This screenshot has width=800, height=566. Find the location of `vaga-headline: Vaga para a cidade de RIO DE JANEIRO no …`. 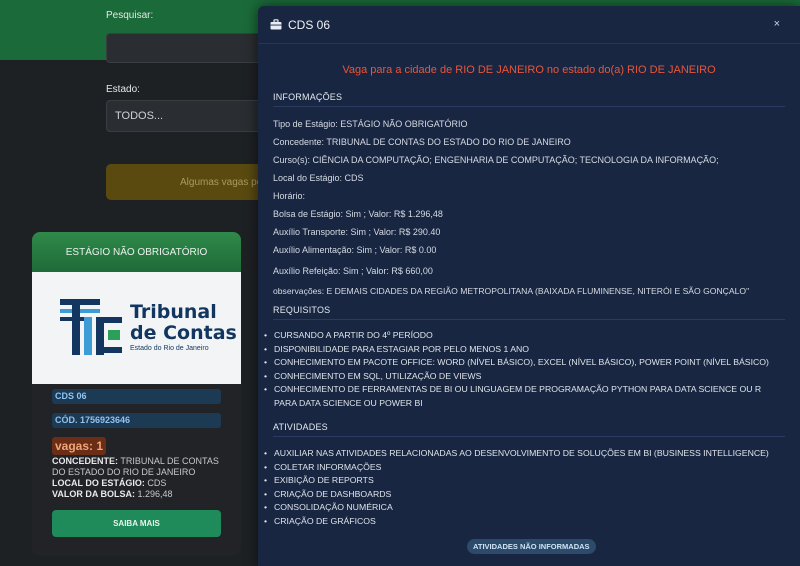

vaga-headline: Vaga para a cidade de RIO DE JANEIRO no … is located at coordinates (529, 70).